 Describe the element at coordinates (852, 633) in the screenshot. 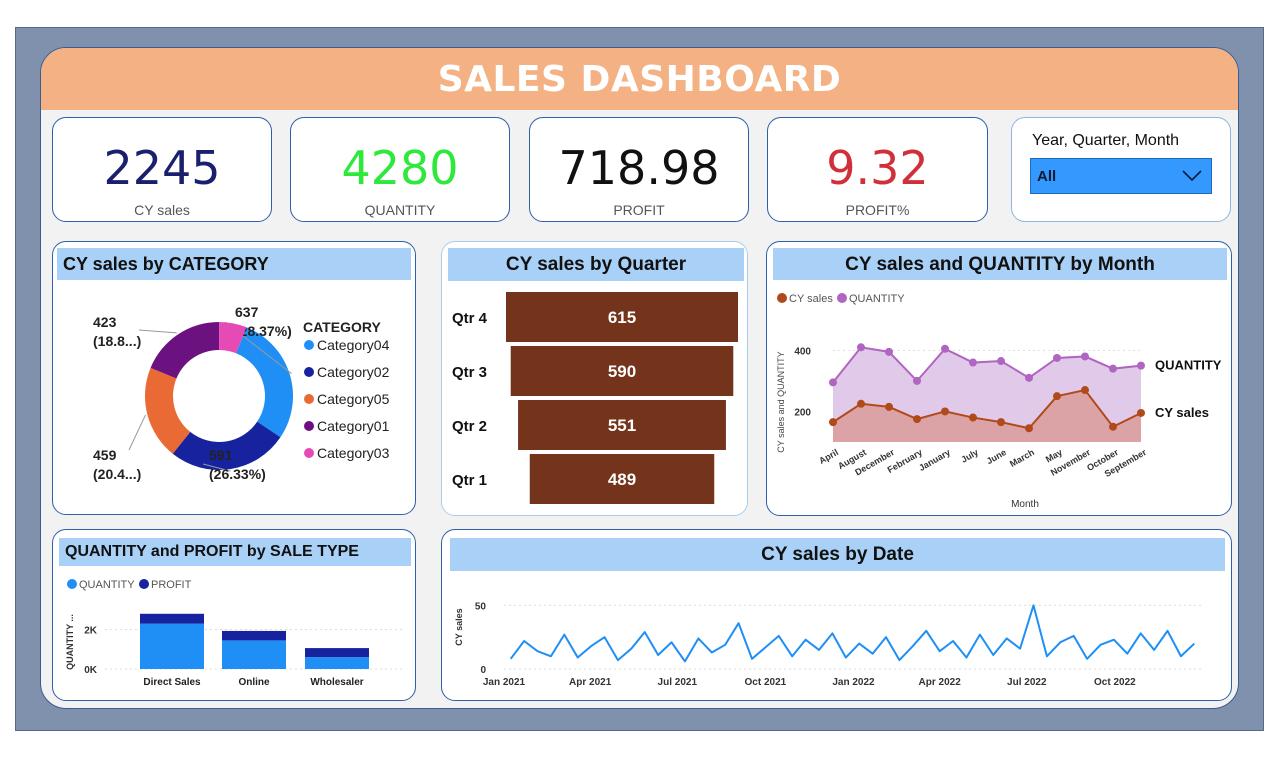

I see `series-line` at that location.